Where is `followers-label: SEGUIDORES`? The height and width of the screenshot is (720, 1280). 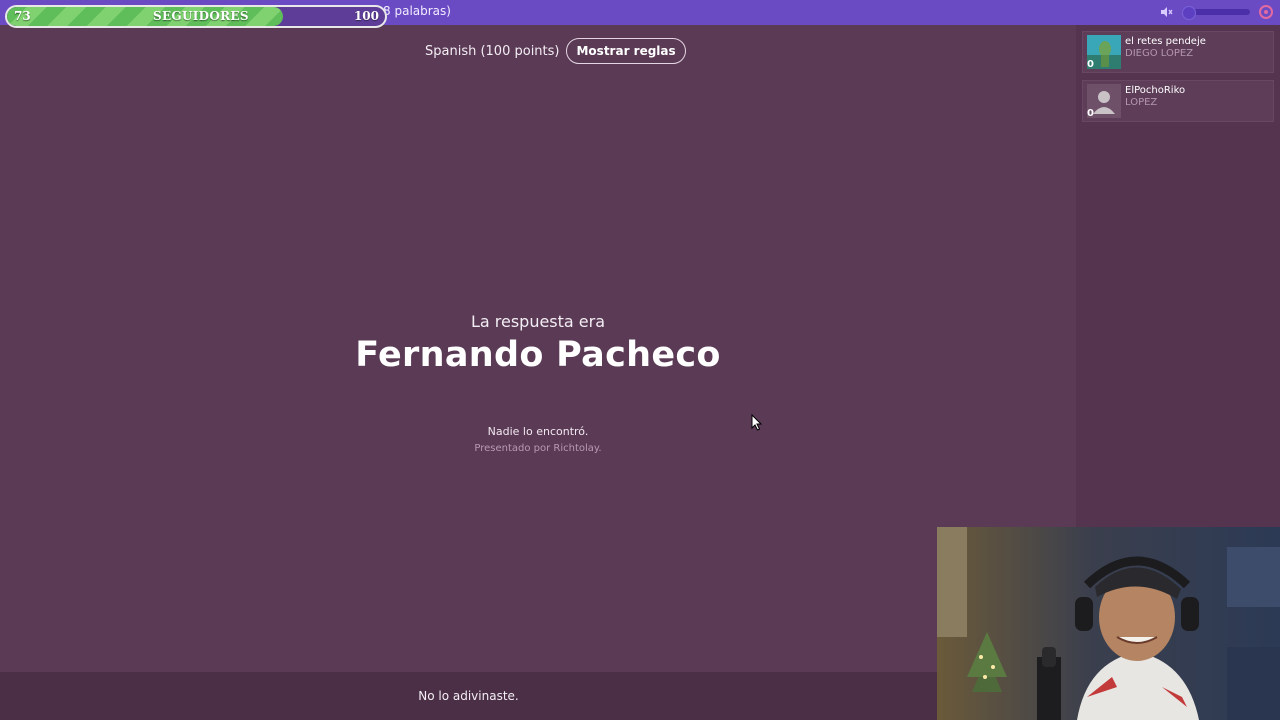
followers-label: SEGUIDORES is located at coordinates (201, 16).